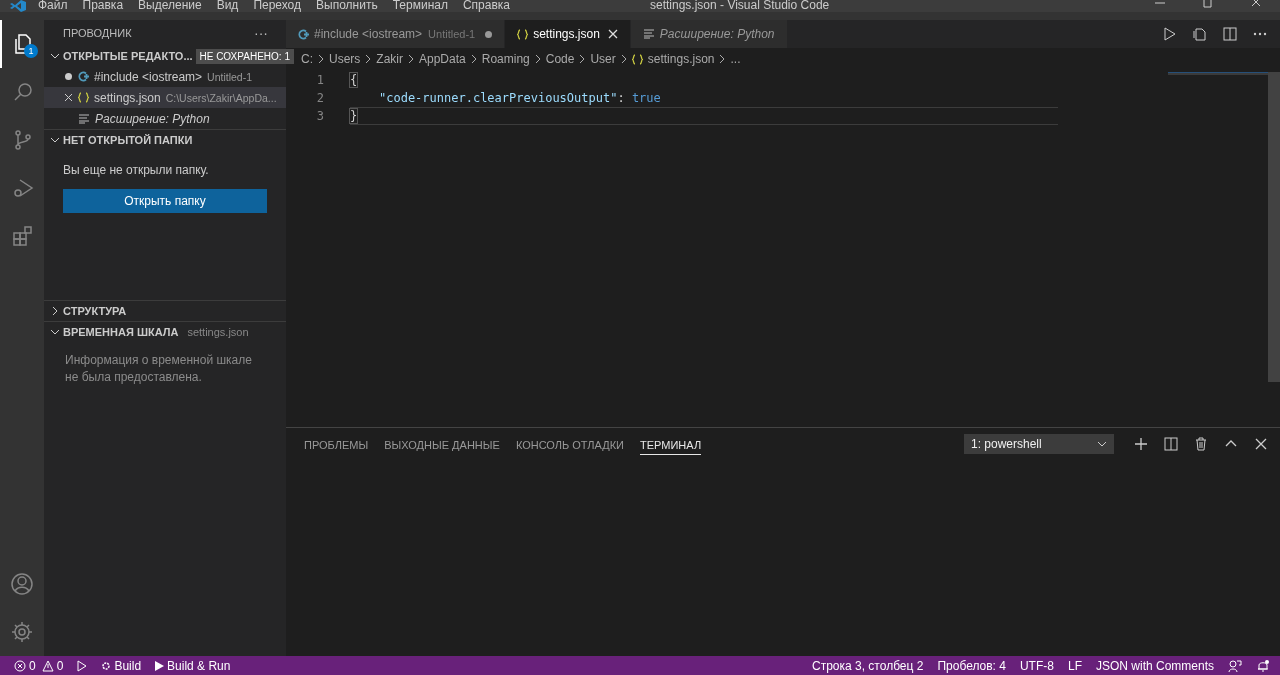  What do you see at coordinates (1171, 444) in the screenshot?
I see `split-terminal-icon` at bounding box center [1171, 444].